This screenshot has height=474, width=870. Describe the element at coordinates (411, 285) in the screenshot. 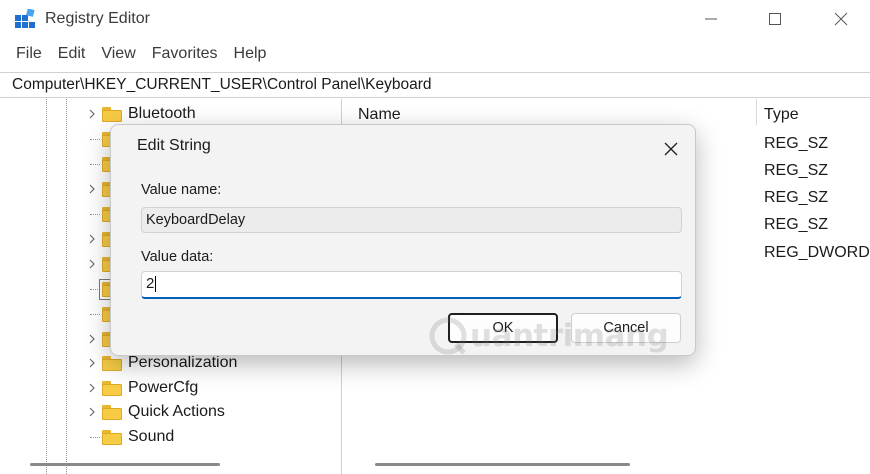

I see `value-data-input: 2` at that location.